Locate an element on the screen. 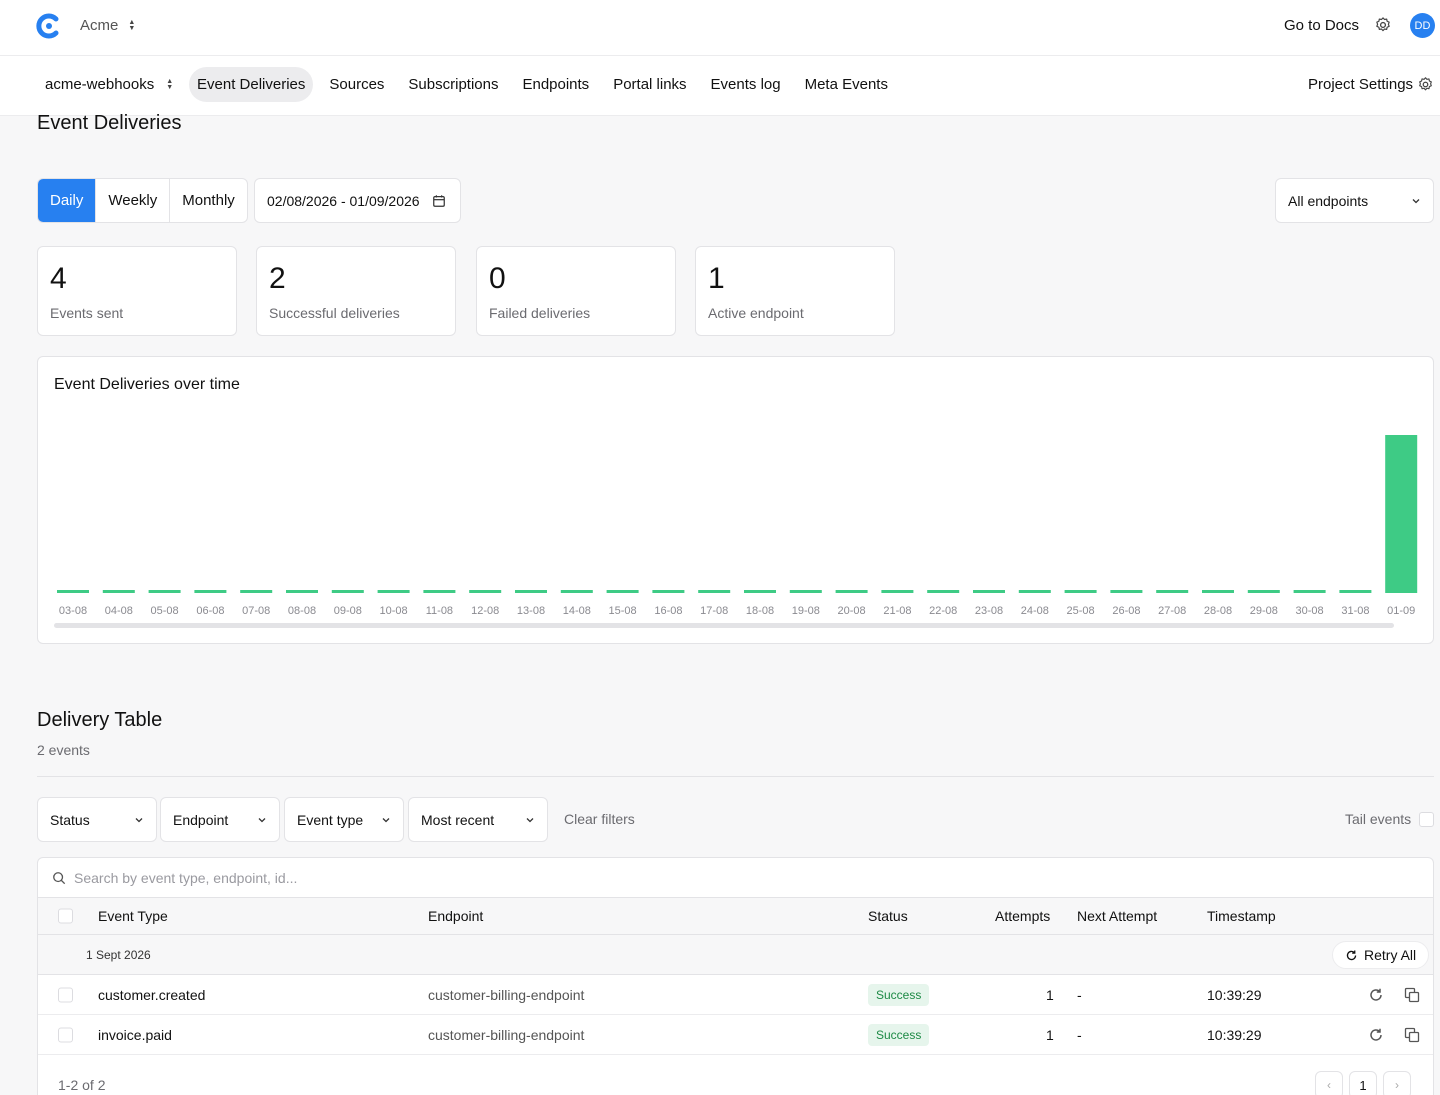 Image resolution: width=1440 pixels, height=1095 pixels. page-title: Event Deliveries is located at coordinates (109, 123).